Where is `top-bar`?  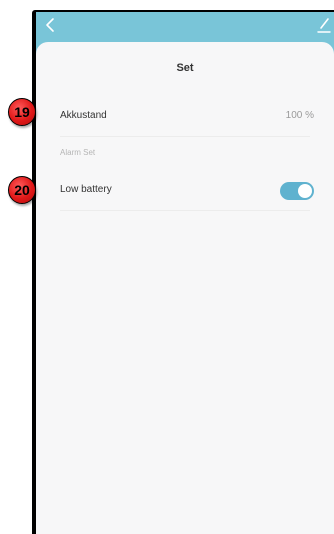 top-bar is located at coordinates (185, 27).